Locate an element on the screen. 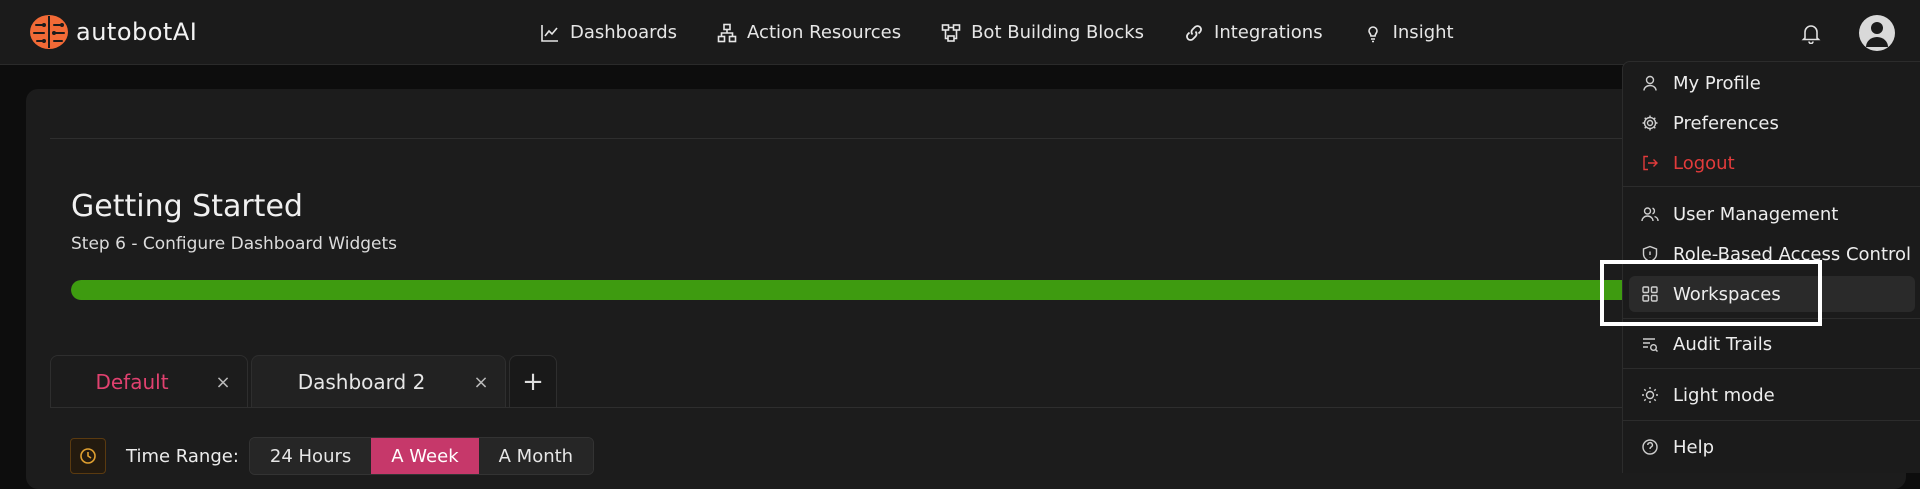  nav-action-resources: Action Resources is located at coordinates (809, 32).